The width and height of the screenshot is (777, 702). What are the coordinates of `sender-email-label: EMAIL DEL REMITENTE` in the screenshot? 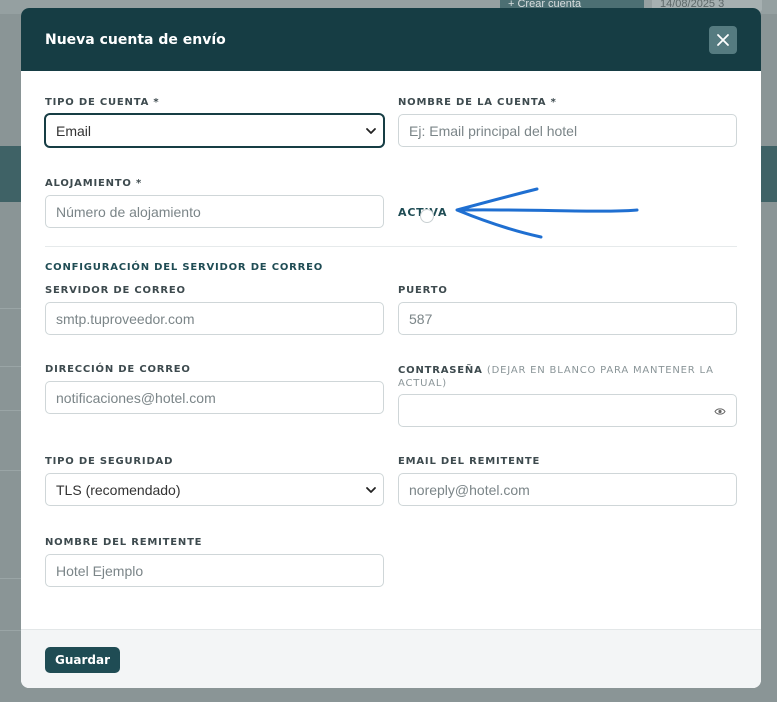 It's located at (469, 461).